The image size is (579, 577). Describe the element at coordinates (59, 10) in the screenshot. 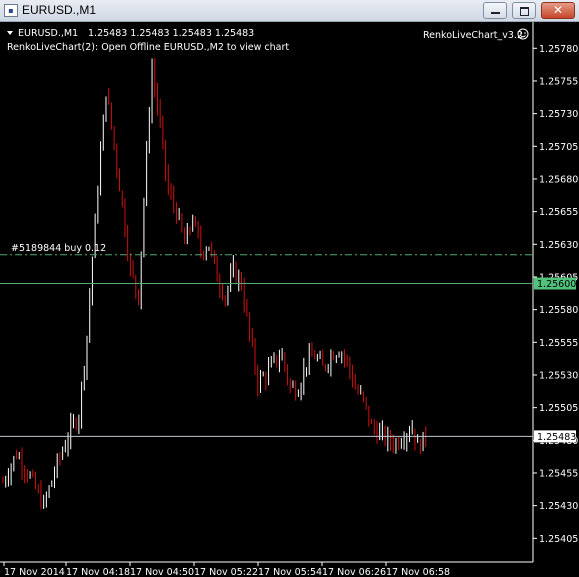

I see `window-title: EURUSD.,M1` at that location.